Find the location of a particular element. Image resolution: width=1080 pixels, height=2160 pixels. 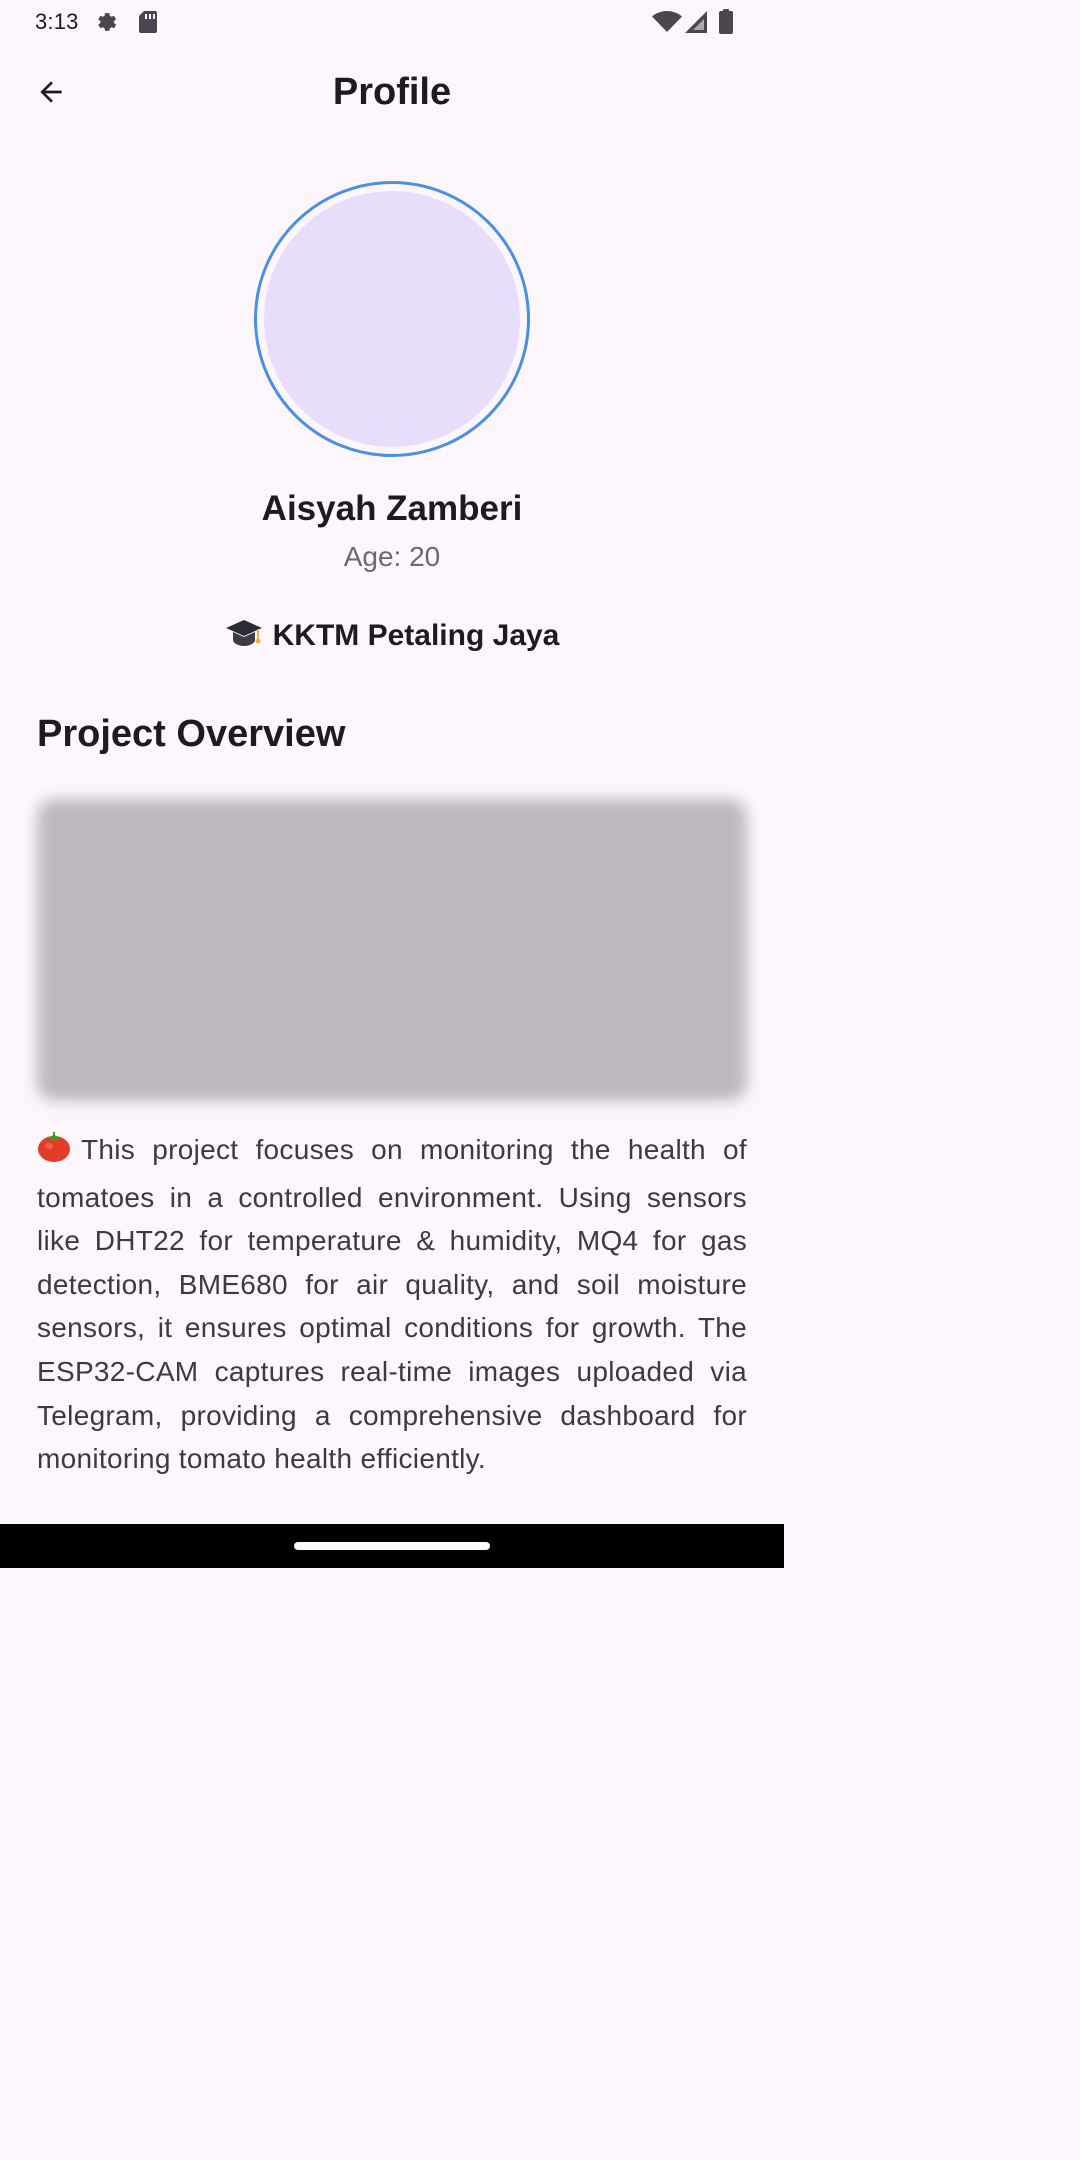

app-bar: Profile is located at coordinates (392, 94).